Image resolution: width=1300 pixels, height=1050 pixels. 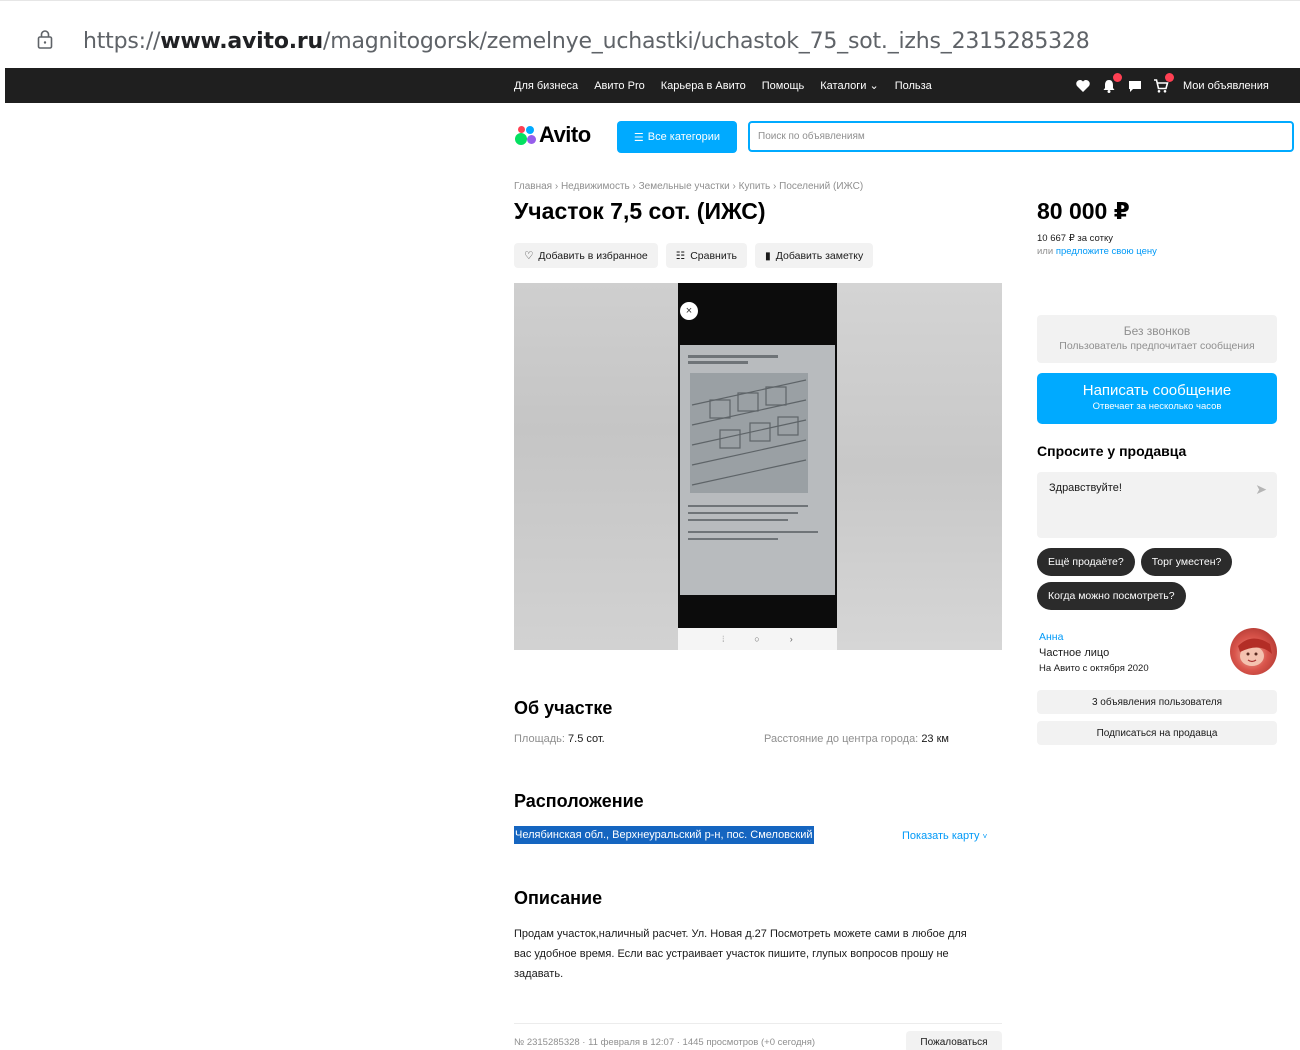 What do you see at coordinates (596, 466) in the screenshot?
I see `gallery-blur-left` at bounding box center [596, 466].